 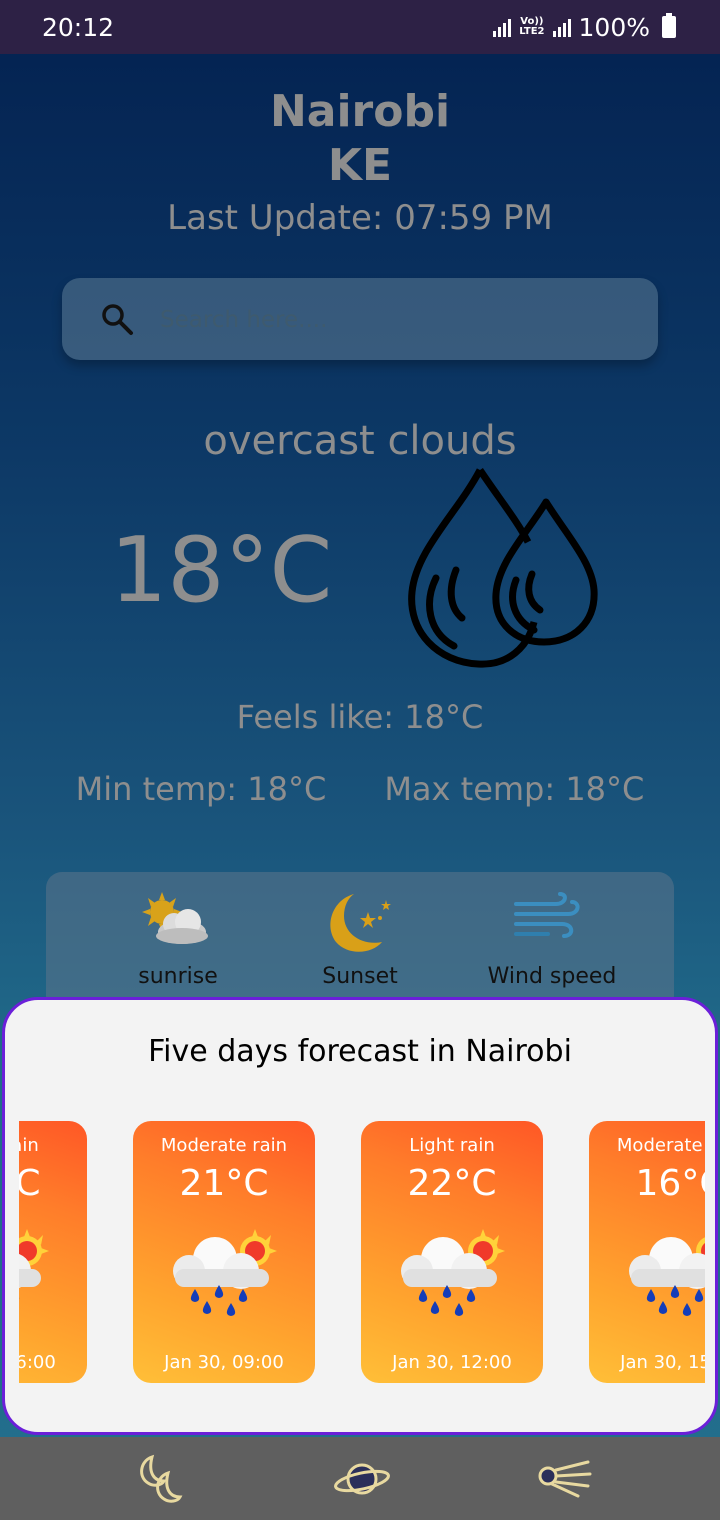 I want to click on city-name: Nairobi, so click(x=360, y=111).